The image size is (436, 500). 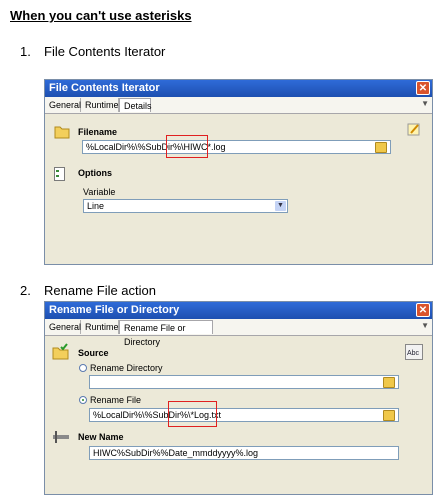 What do you see at coordinates (60, 351) in the screenshot?
I see `folder-check-icon` at bounding box center [60, 351].